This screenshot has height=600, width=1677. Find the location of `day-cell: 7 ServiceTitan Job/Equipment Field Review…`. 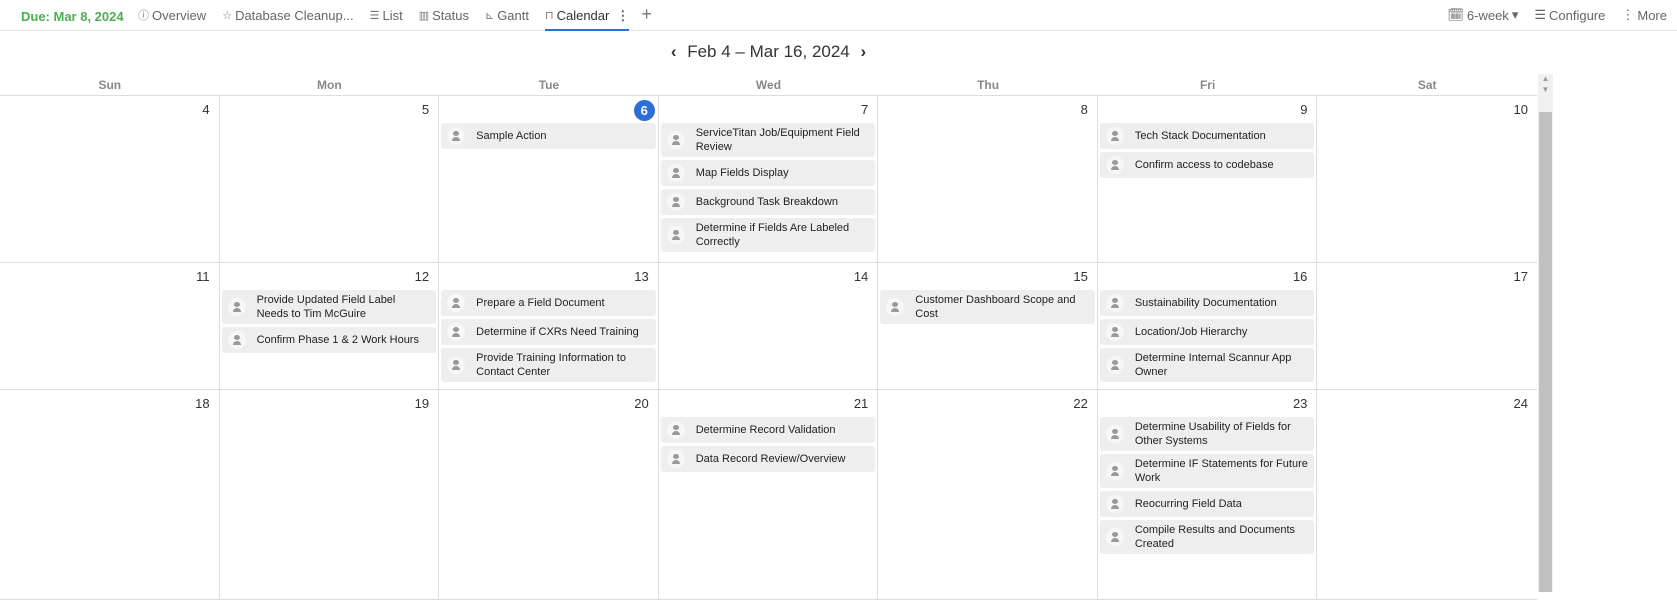

day-cell: 7 ServiceTitan Job/Equipment Field Review… is located at coordinates (769, 179).